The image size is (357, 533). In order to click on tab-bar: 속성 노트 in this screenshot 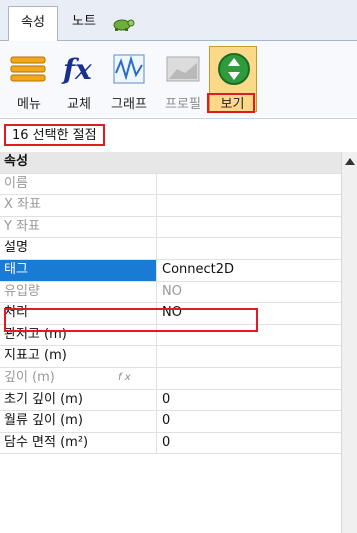, I will do `click(178, 21)`.